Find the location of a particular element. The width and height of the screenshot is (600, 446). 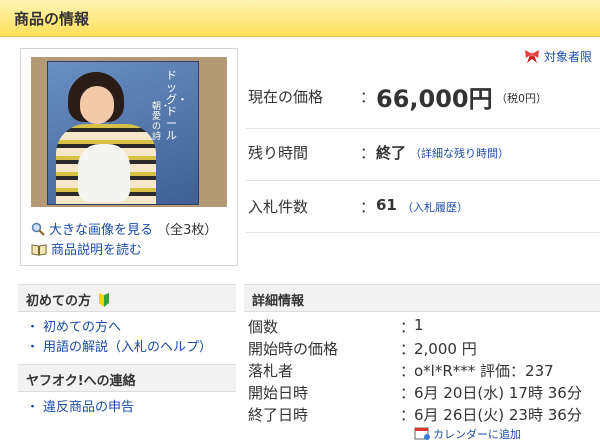

product-image: ドッグ・ドール 朝・愛の詩 is located at coordinates (129, 132).